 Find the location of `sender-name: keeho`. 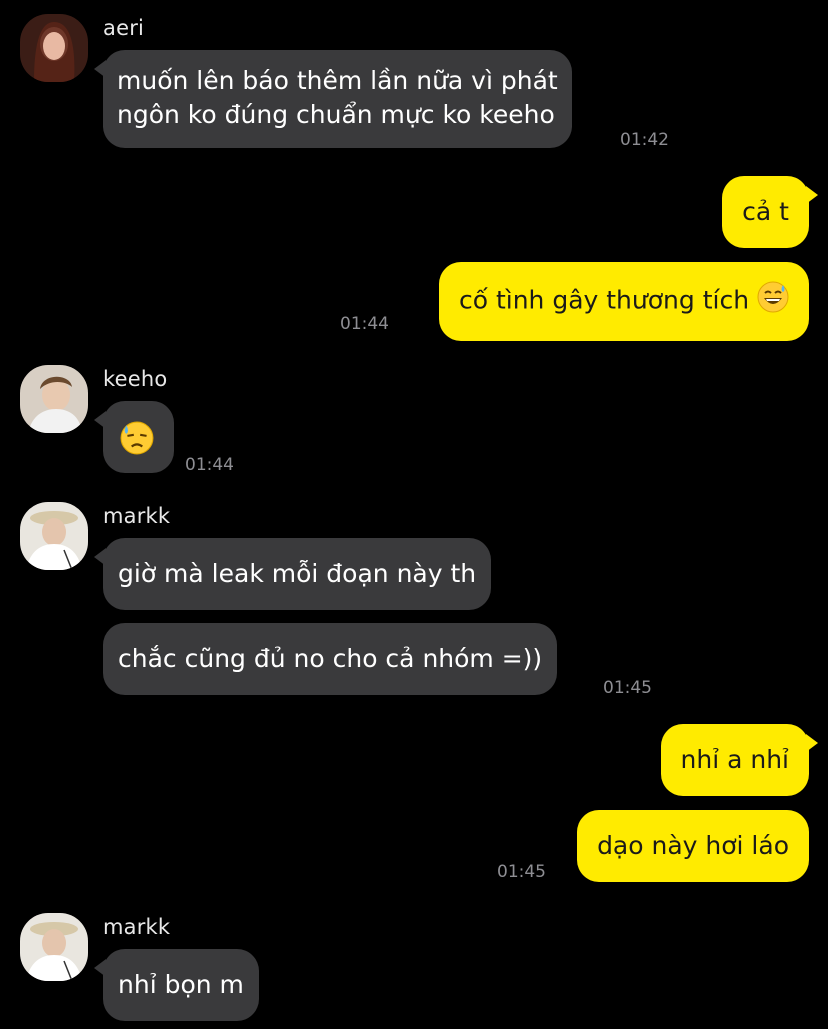

sender-name: keeho is located at coordinates (135, 379).